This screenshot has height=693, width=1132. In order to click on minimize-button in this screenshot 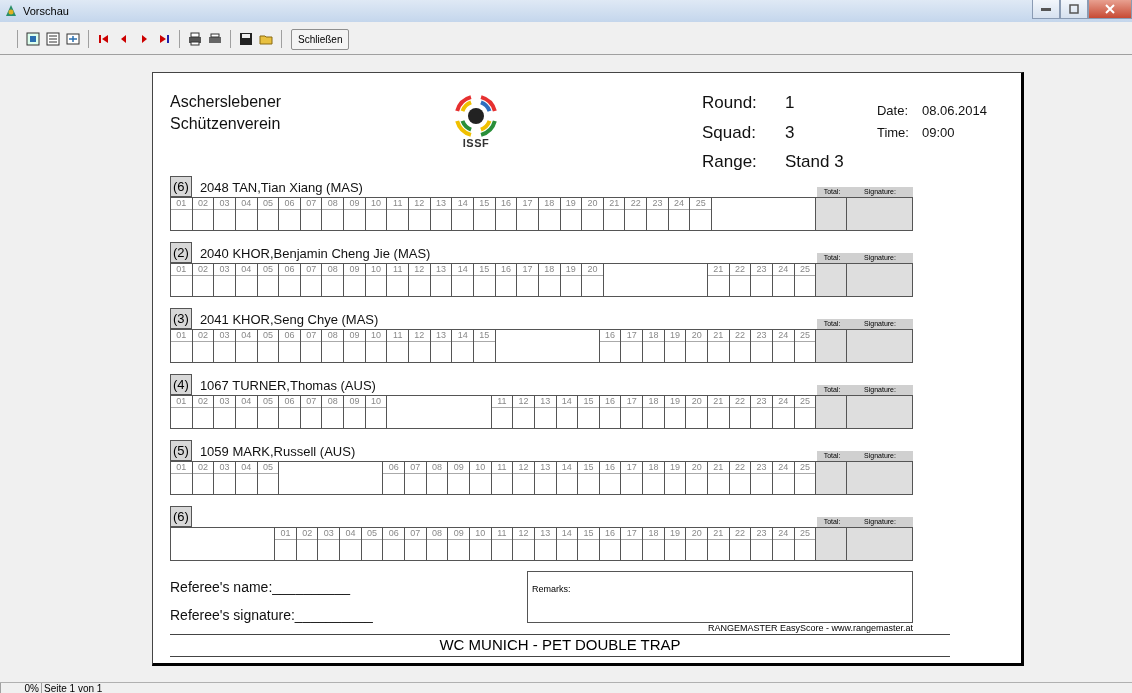, I will do `click(1046, 9)`.